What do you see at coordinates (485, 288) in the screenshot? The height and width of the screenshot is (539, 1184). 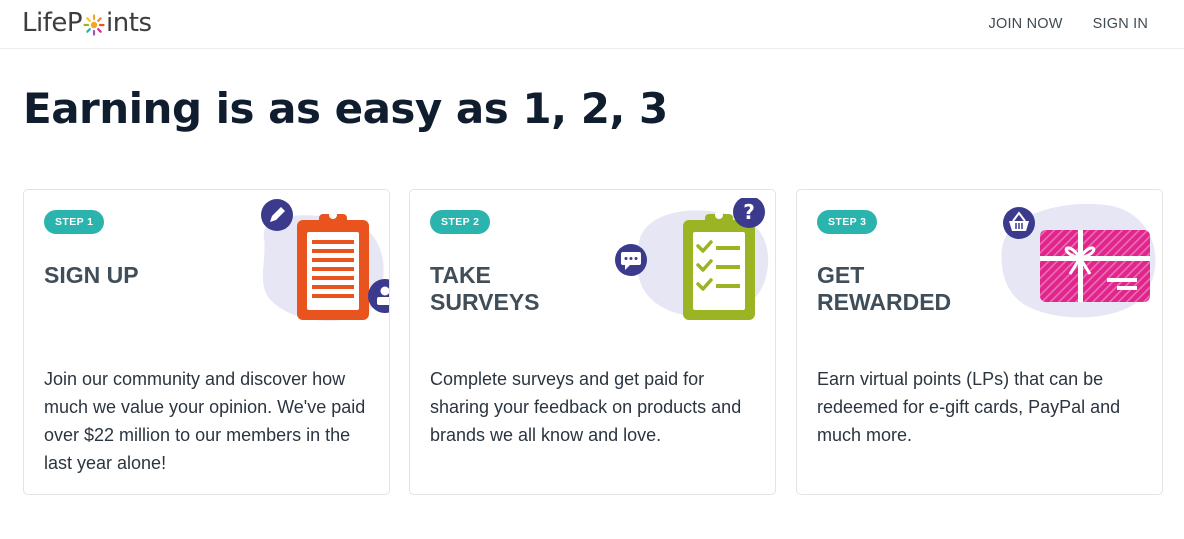 I see `step-title: TAKE SURVEYS` at bounding box center [485, 288].